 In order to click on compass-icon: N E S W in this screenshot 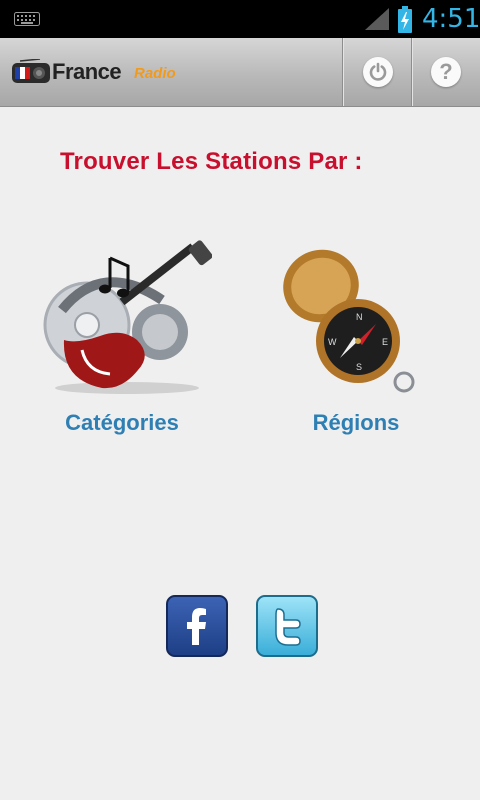, I will do `click(349, 321)`.